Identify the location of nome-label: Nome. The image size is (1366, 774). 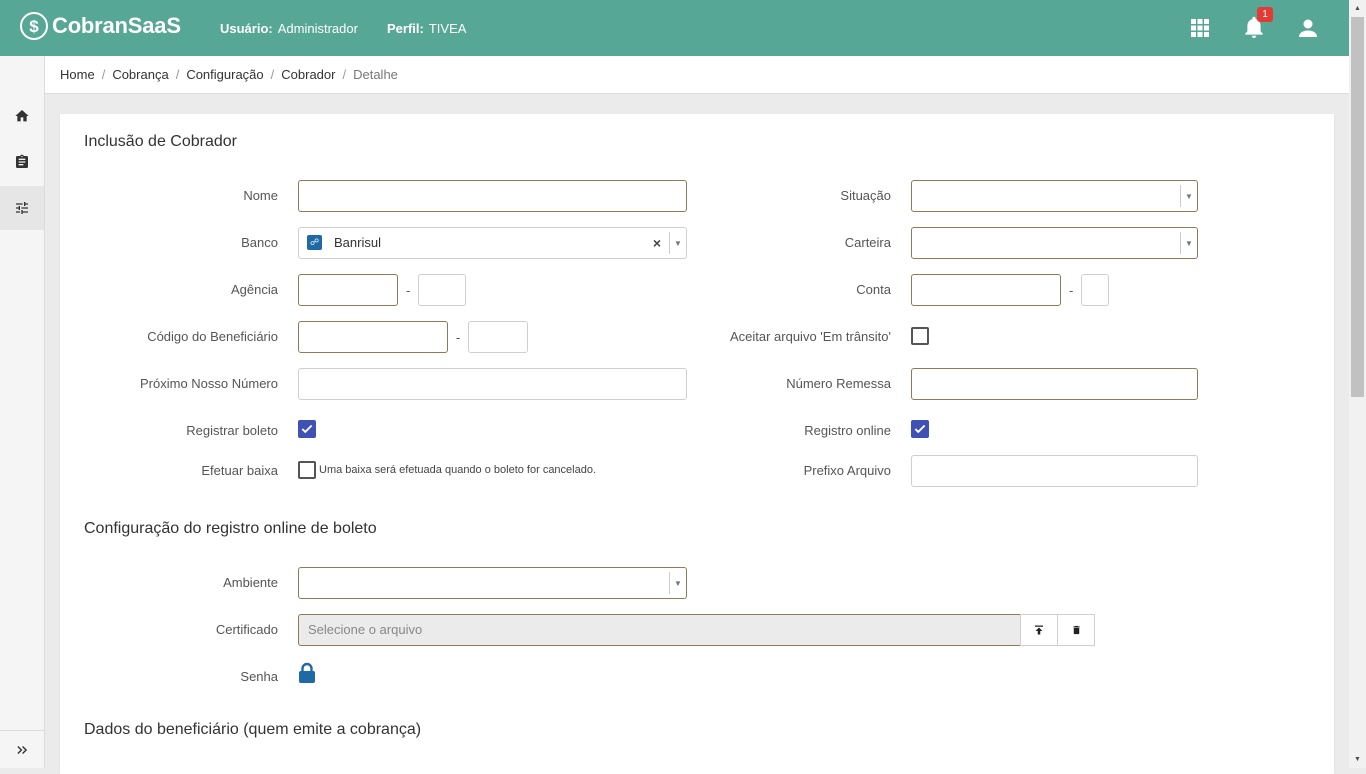
(260, 195).